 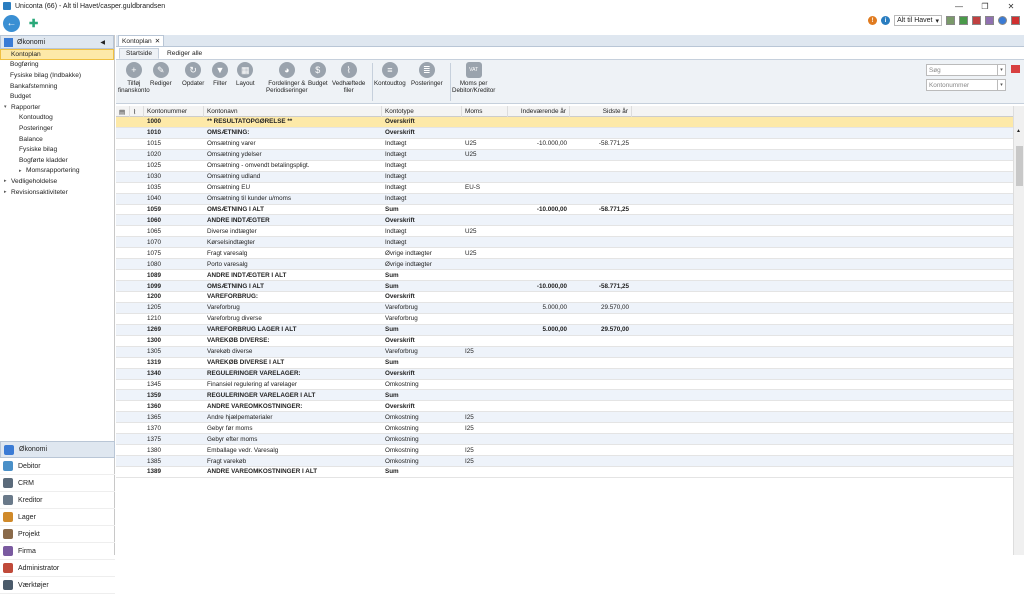 I want to click on cell-kontotype: Øvrige indtægter, so click(x=422, y=253).